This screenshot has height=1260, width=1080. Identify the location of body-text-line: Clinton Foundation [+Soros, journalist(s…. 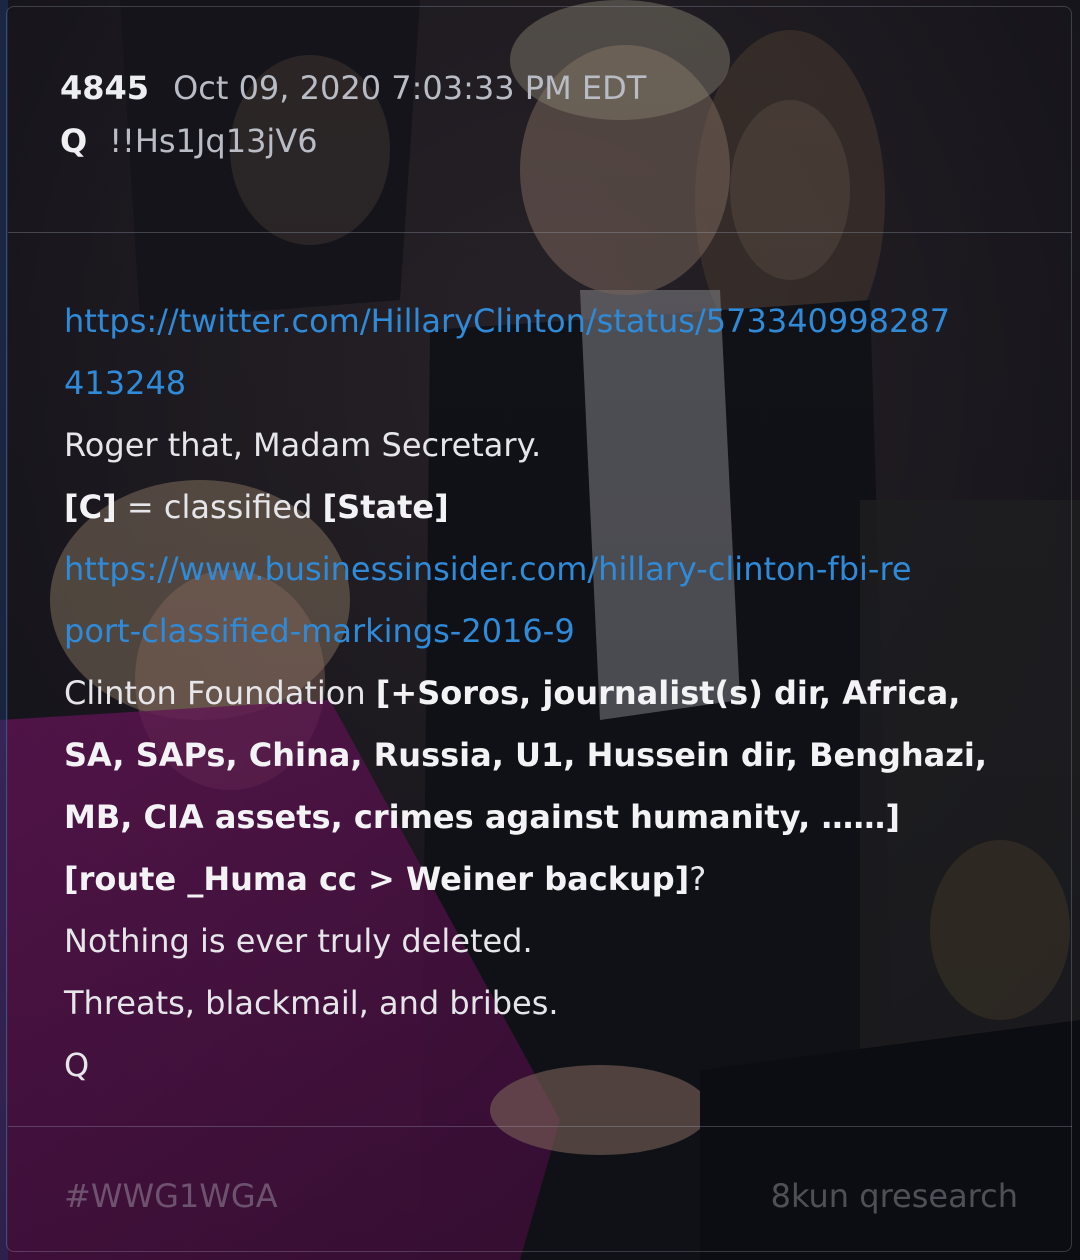
(544, 693).